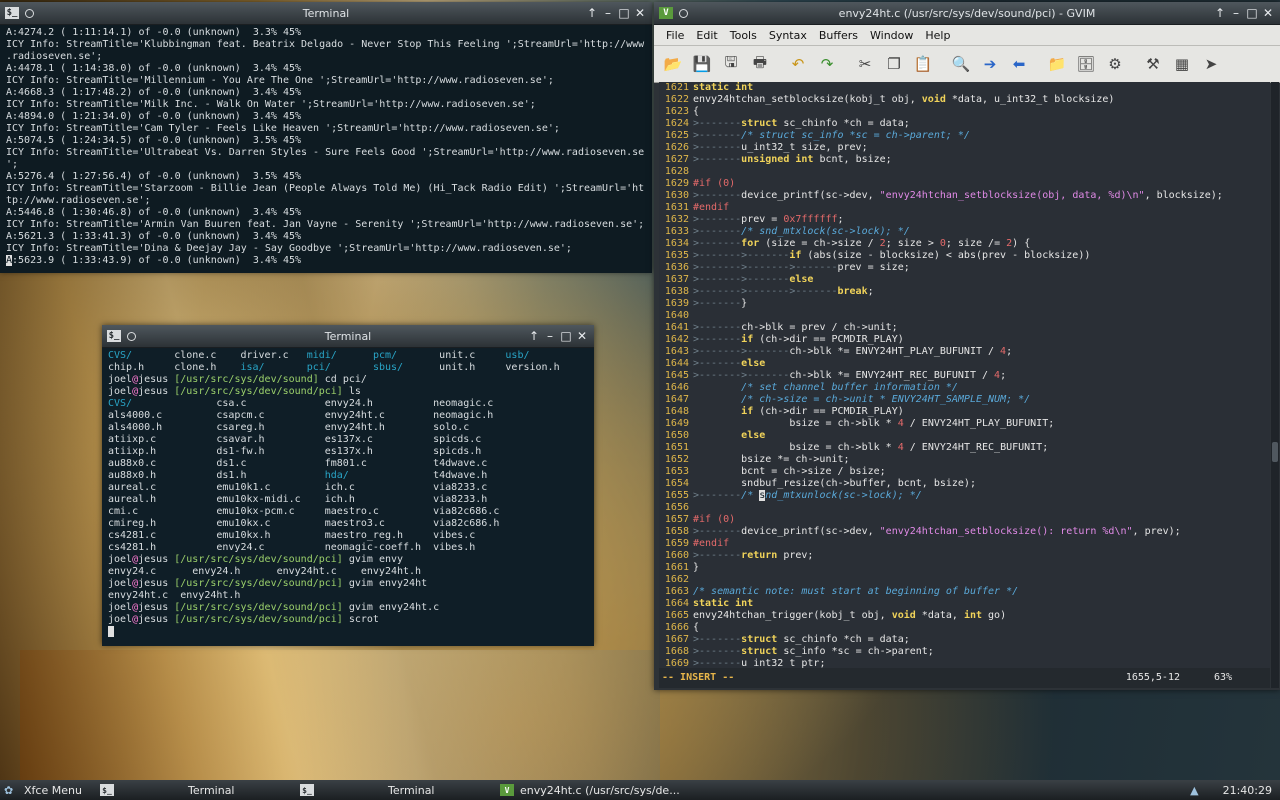 The height and width of the screenshot is (800, 1280). What do you see at coordinates (676, 519) in the screenshot?
I see `line-number: 1657` at bounding box center [676, 519].